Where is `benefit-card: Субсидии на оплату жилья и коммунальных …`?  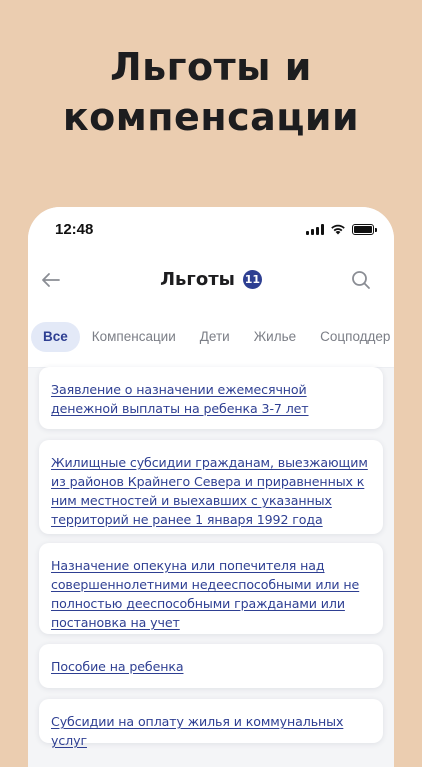 benefit-card: Субсидии на оплату жилья и коммунальных … is located at coordinates (211, 723).